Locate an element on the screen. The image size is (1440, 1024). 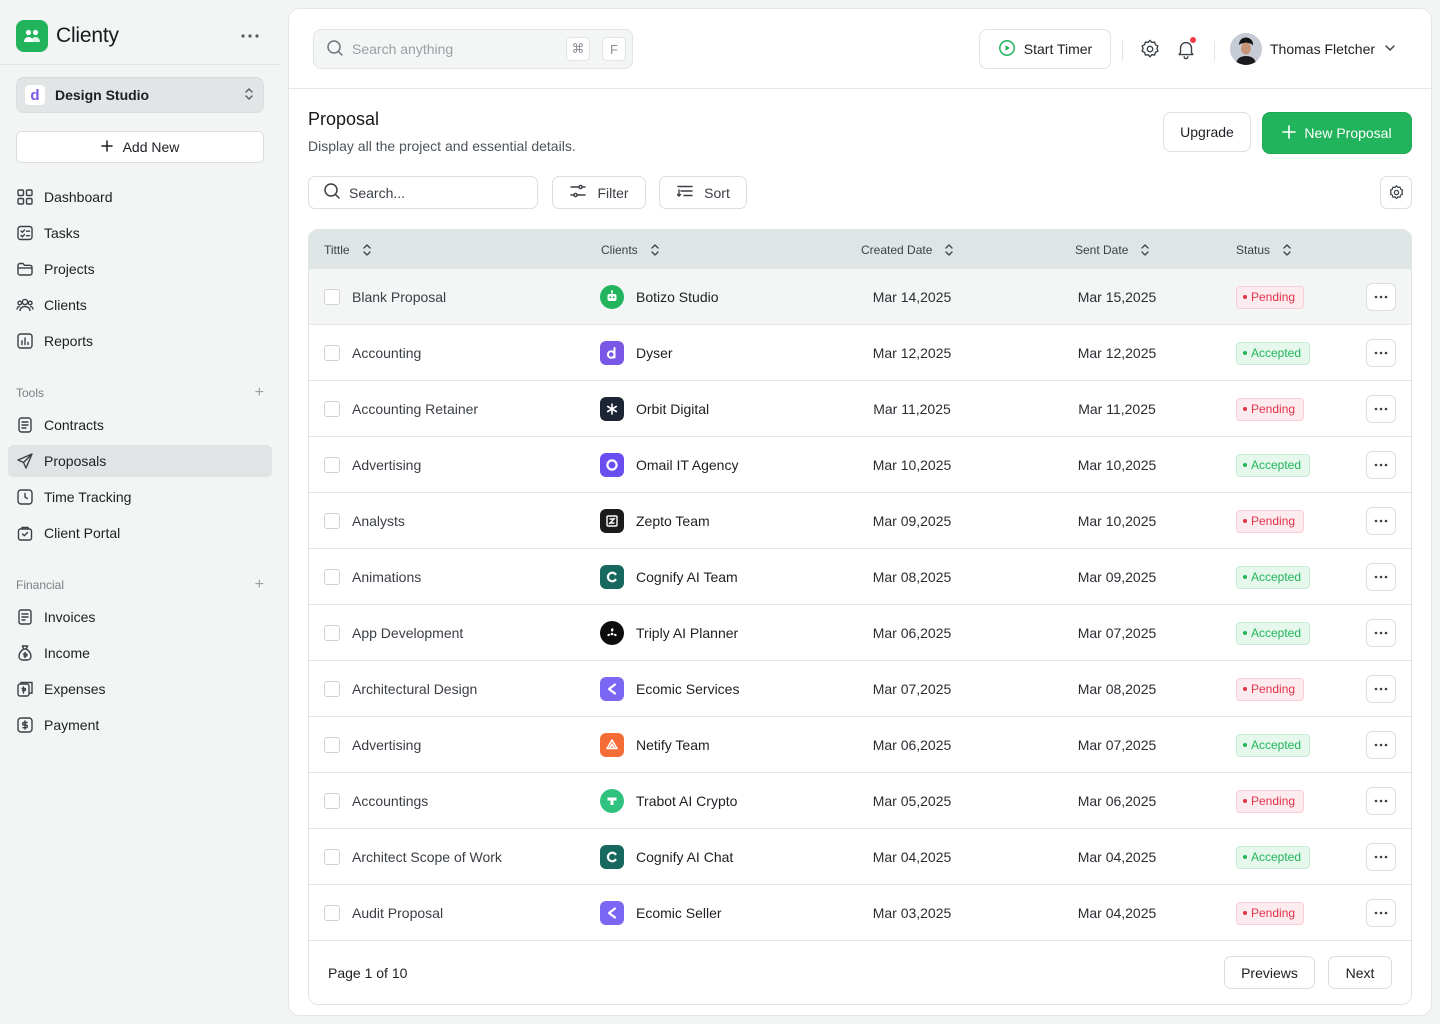
client-name: Zepto Team is located at coordinates (673, 521).